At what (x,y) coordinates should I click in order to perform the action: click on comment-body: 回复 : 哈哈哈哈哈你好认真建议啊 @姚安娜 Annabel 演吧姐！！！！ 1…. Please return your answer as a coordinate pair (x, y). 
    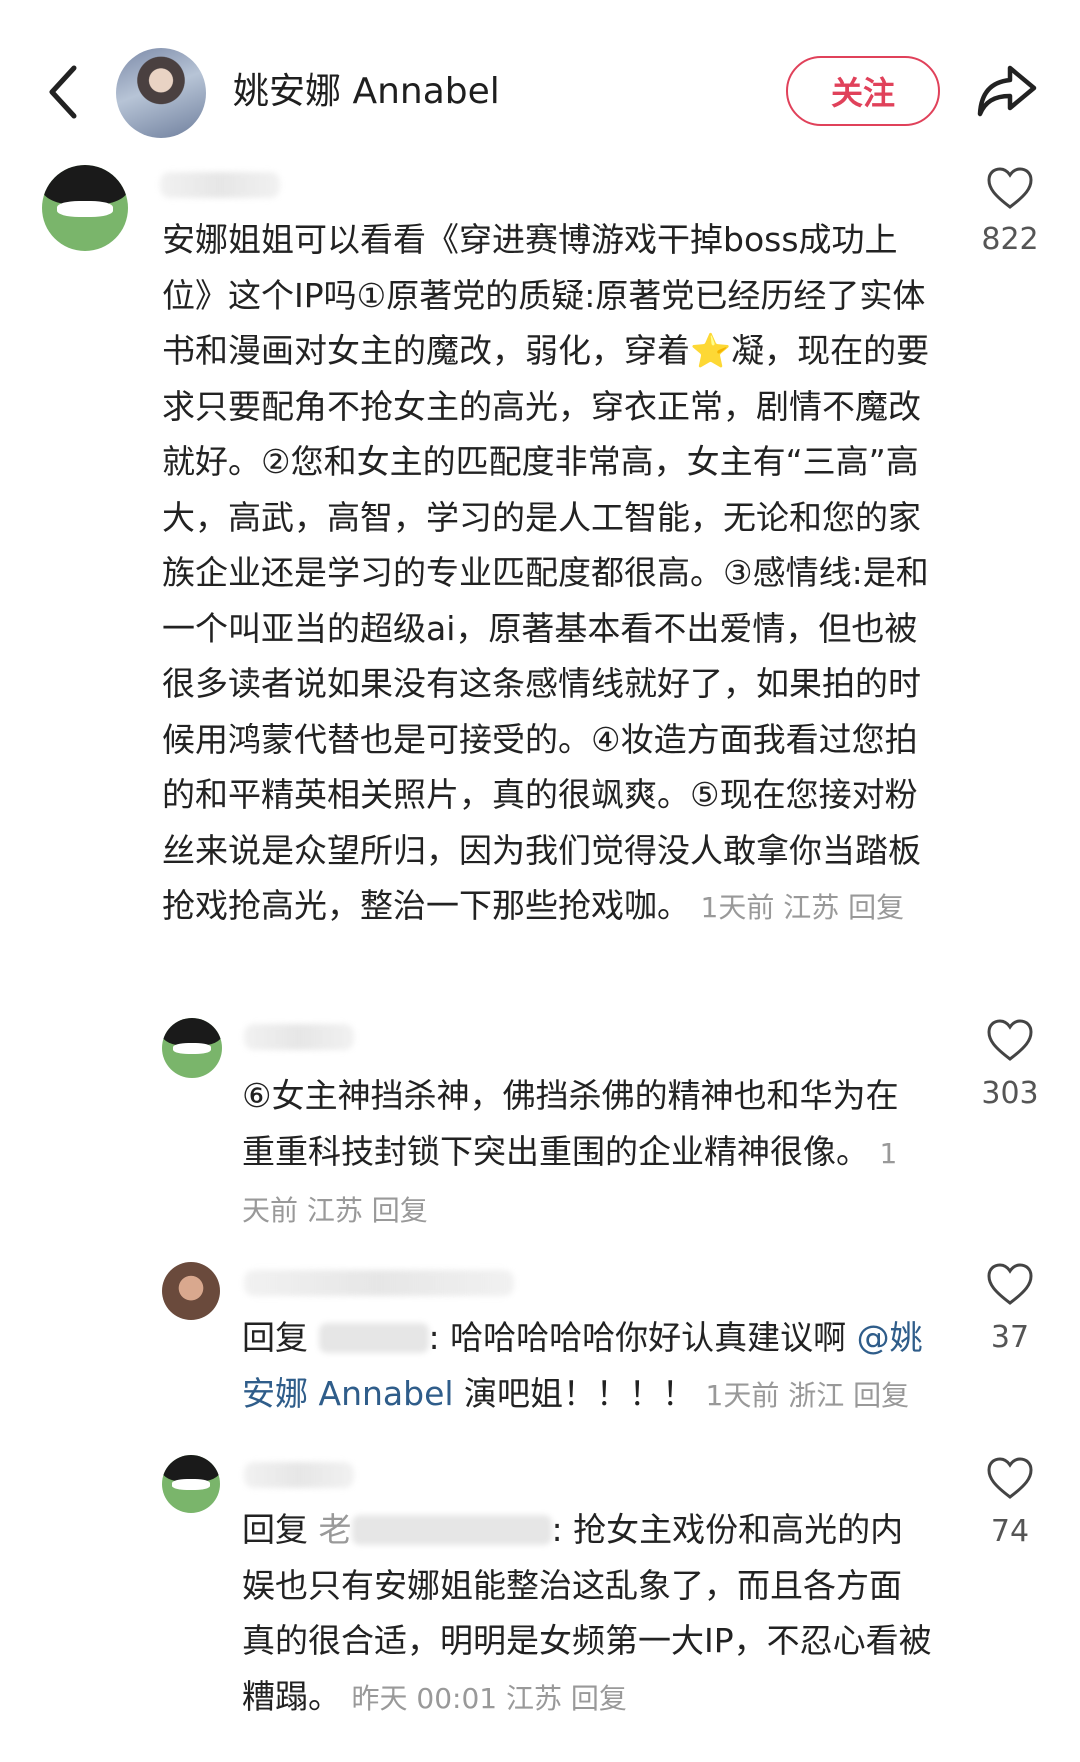
    Looking at the image, I should click on (587, 1366).